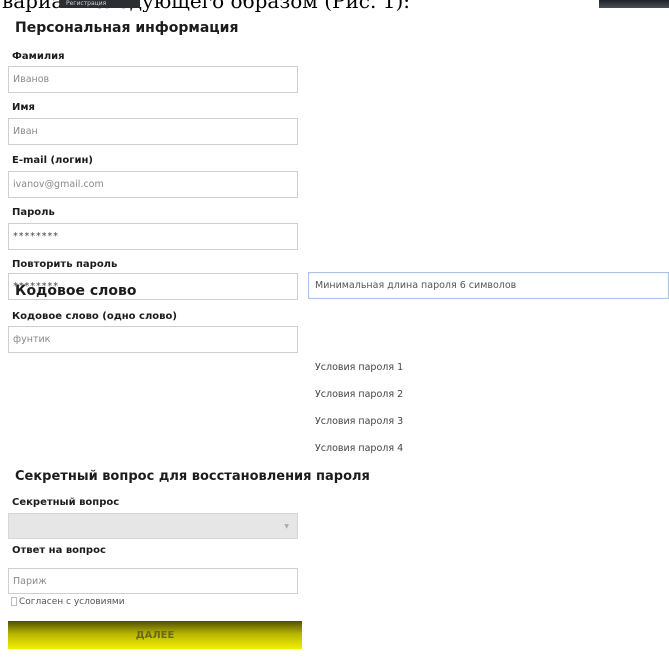 This screenshot has height=661, width=669. I want to click on next-button: ДАЛЕЕ, so click(155, 635).